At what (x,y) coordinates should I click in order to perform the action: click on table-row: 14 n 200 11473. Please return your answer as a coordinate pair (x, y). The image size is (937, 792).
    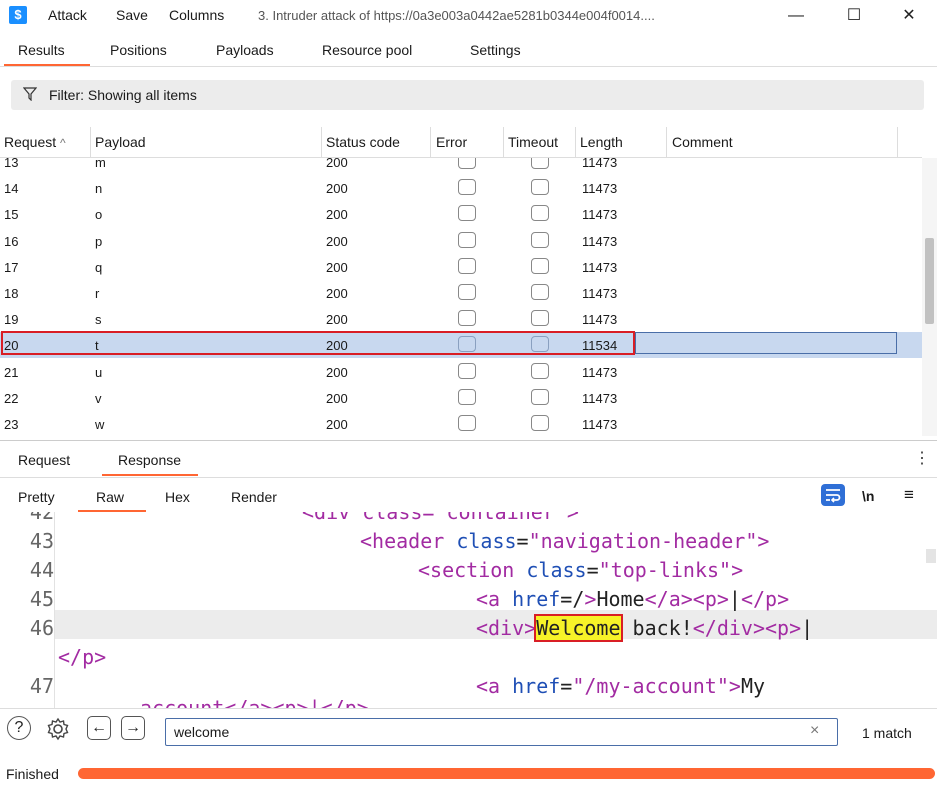
    Looking at the image, I should click on (461, 188).